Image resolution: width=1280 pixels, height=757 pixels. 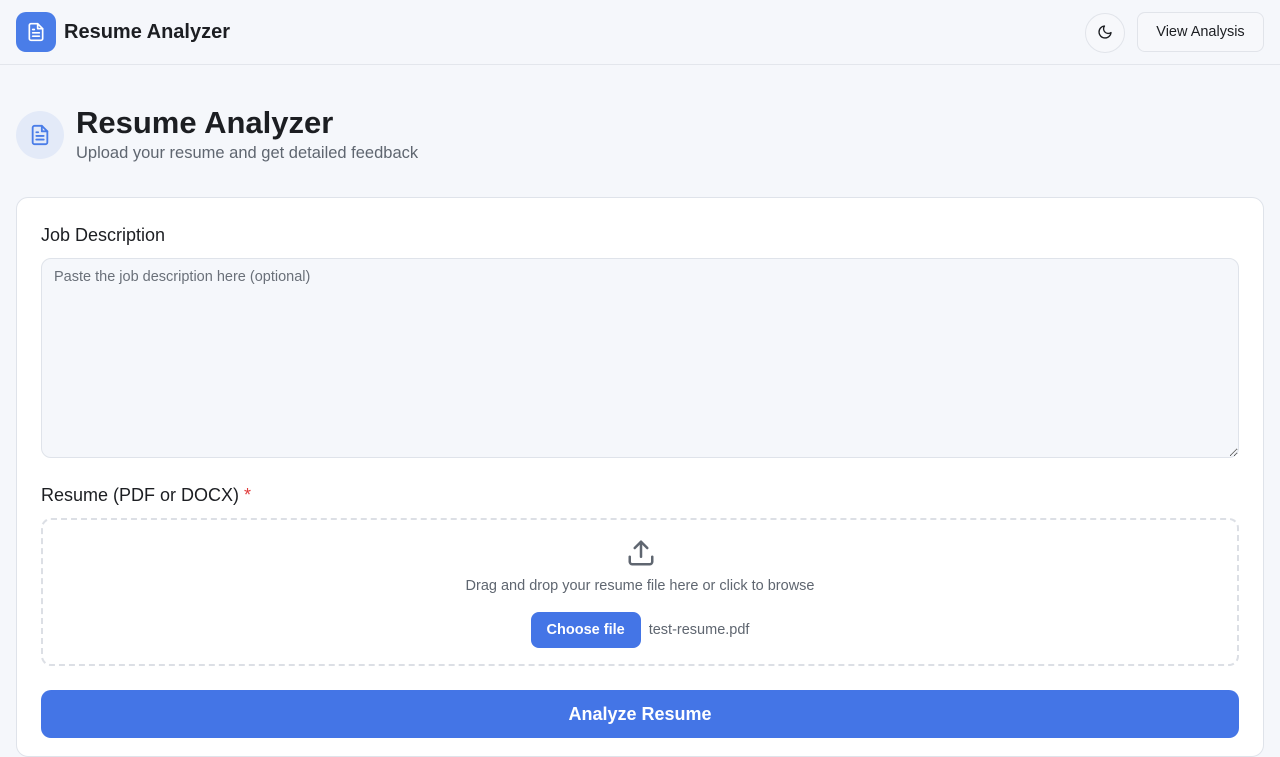 What do you see at coordinates (640, 32) in the screenshot?
I see `top-navbar: Resume Analyzer View Analysis` at bounding box center [640, 32].